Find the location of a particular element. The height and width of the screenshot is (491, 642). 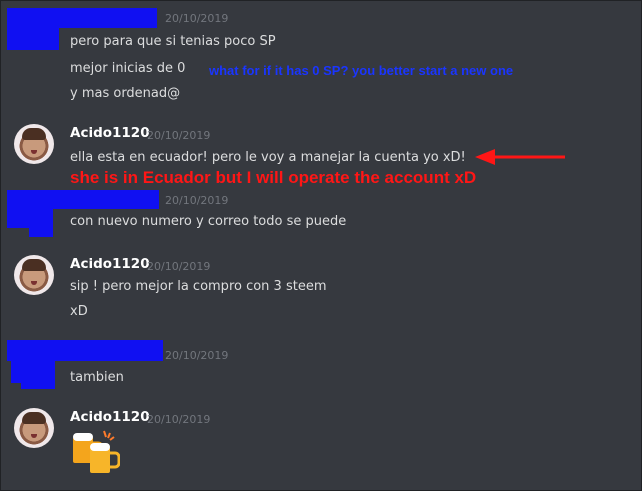

message-text: mejor inicias de 0 is located at coordinates (128, 68).